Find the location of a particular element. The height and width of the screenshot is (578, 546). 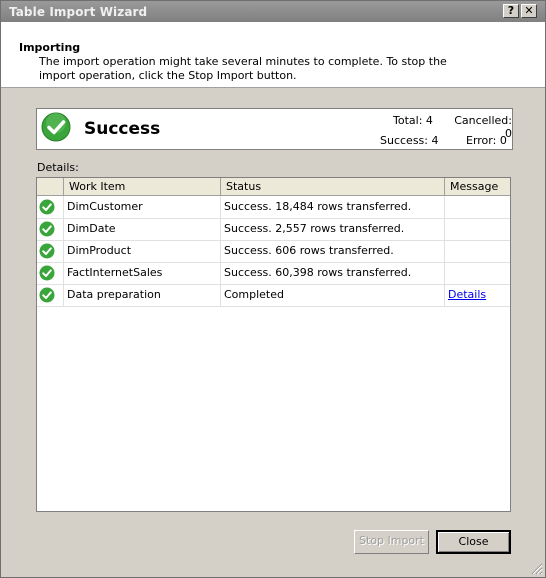

status-cell: Success. 60,398 rows transferred. is located at coordinates (332, 273).